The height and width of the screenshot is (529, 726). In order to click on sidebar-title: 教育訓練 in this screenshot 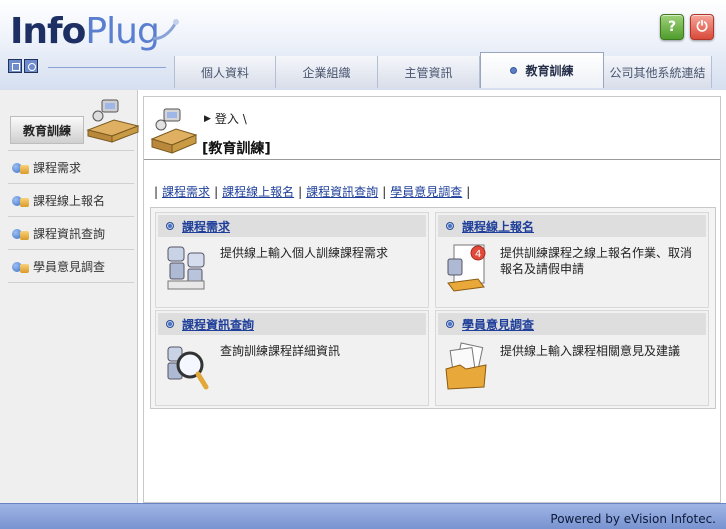, I will do `click(47, 130)`.